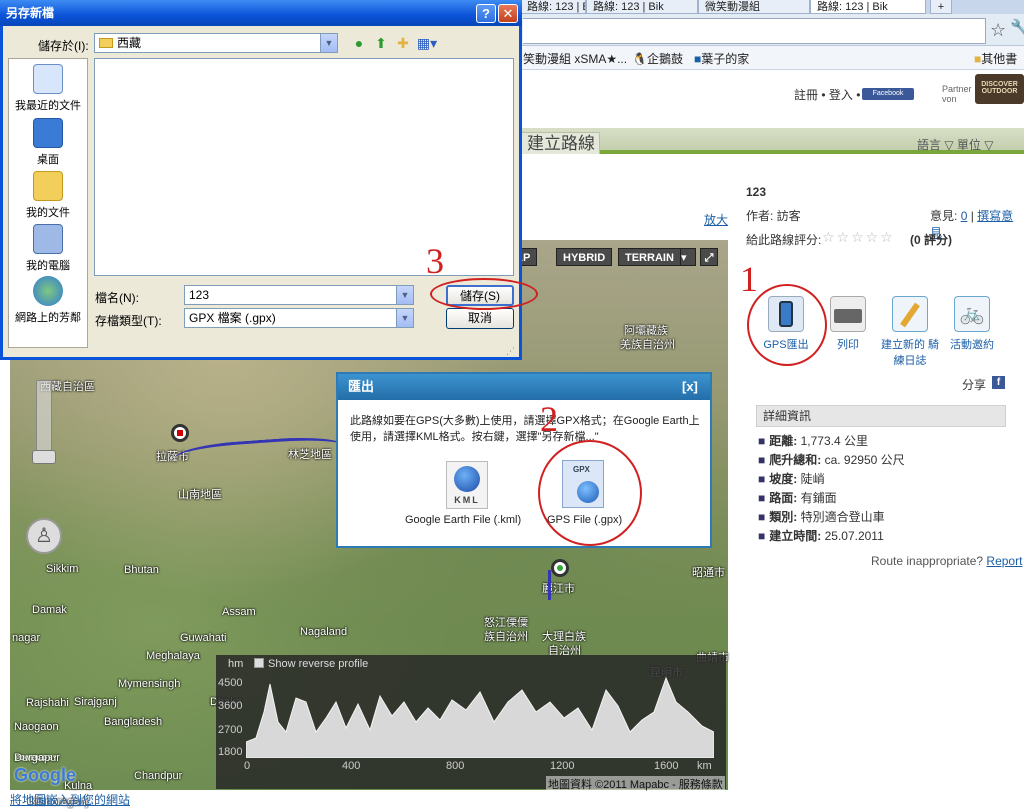  What do you see at coordinates (49, 610) in the screenshot?
I see `map-place-label: Damak` at bounding box center [49, 610].